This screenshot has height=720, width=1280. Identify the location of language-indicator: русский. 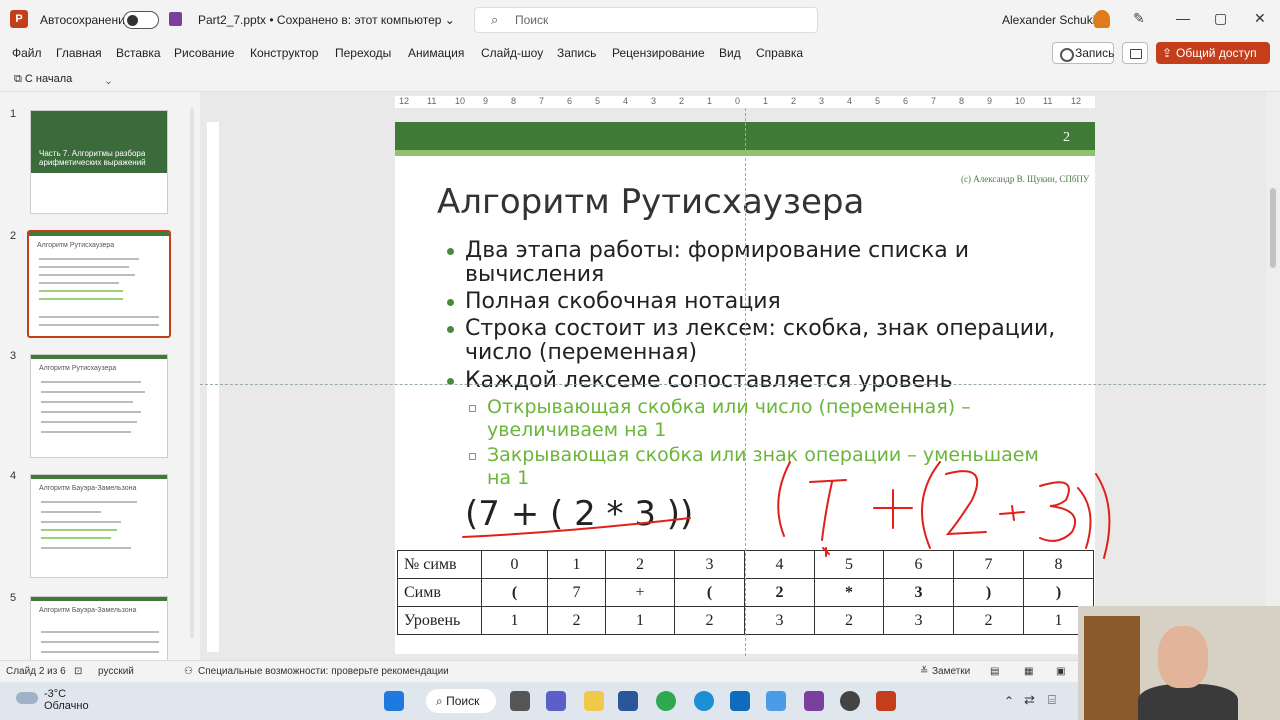
(116, 671).